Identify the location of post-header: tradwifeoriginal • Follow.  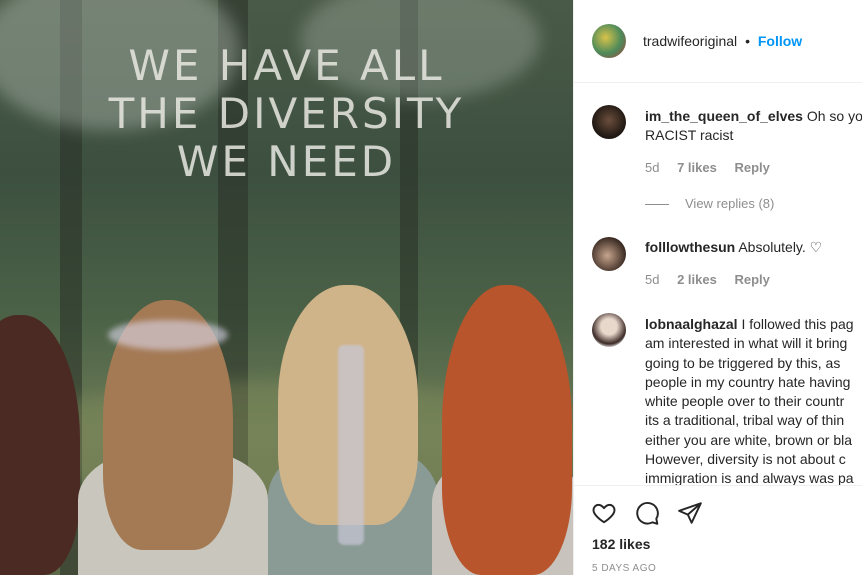
(718, 41).